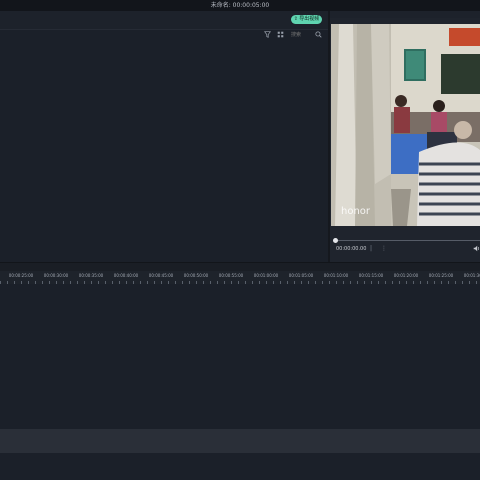 The image size is (480, 480). I want to click on ruler-label: 00:01:10:00, so click(336, 275).